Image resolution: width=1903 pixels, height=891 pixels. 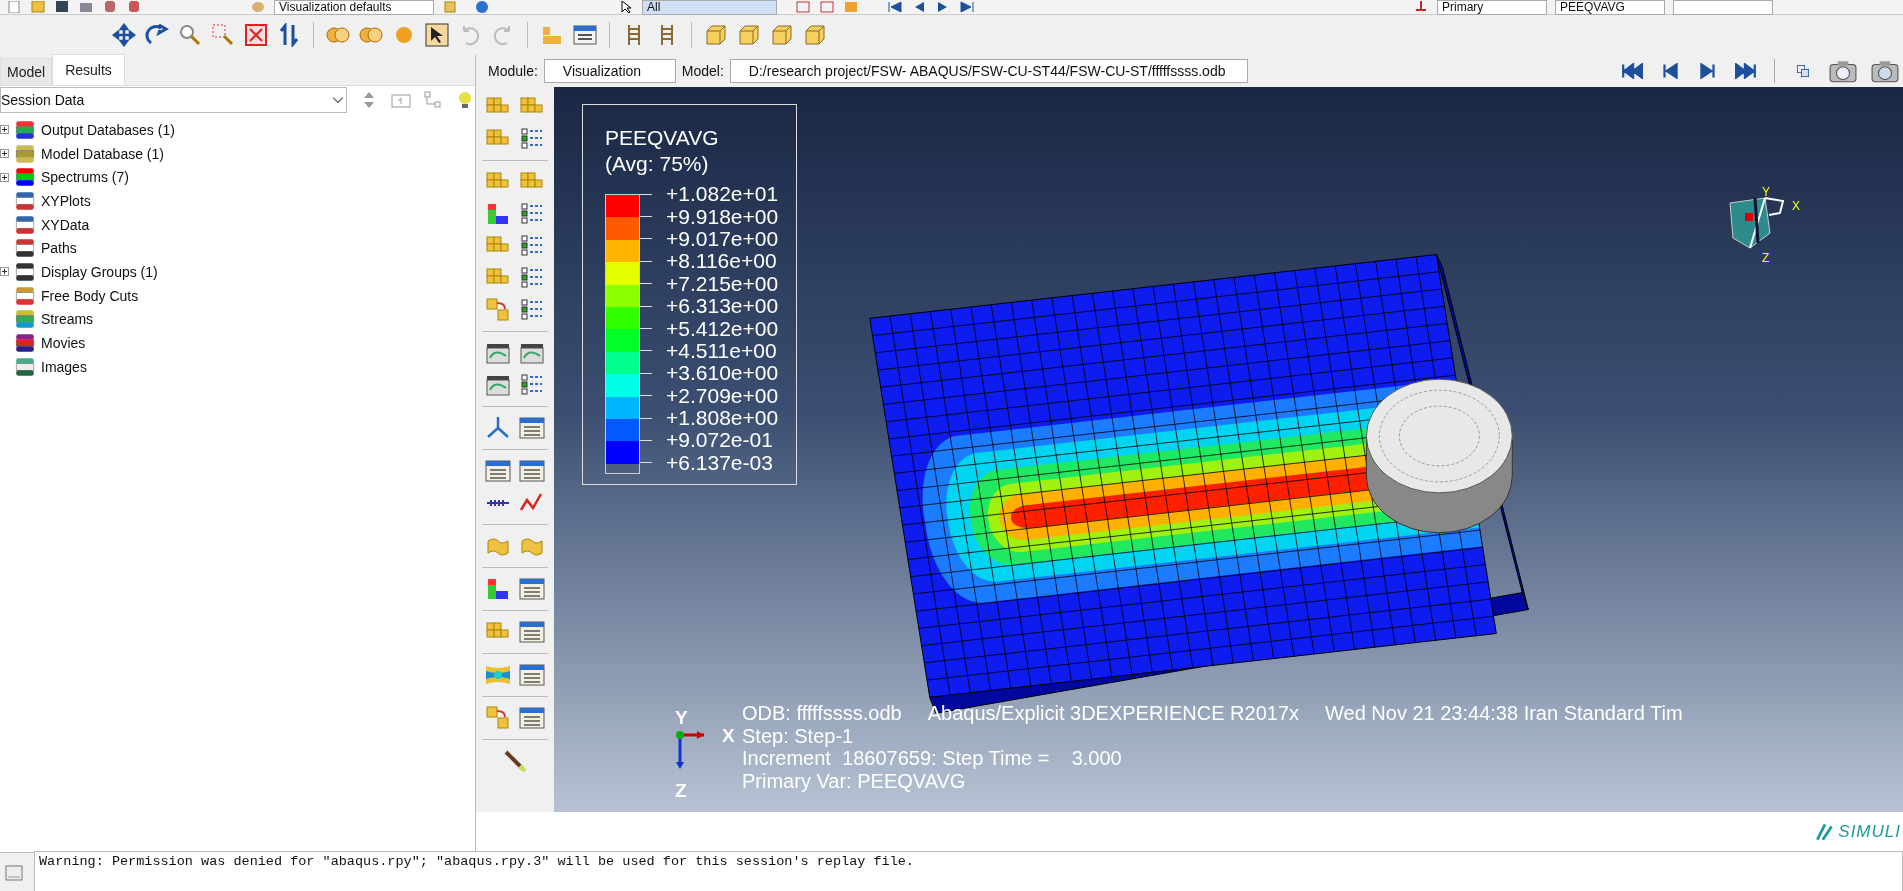 I want to click on tree-item: Free Body Cuts, so click(x=90, y=295).